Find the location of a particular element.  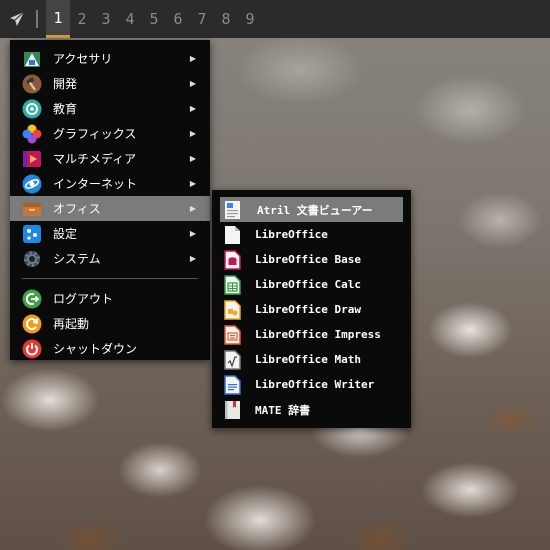

submenu-item-mate-dictionary: MATE 辞書 is located at coordinates (311, 409).